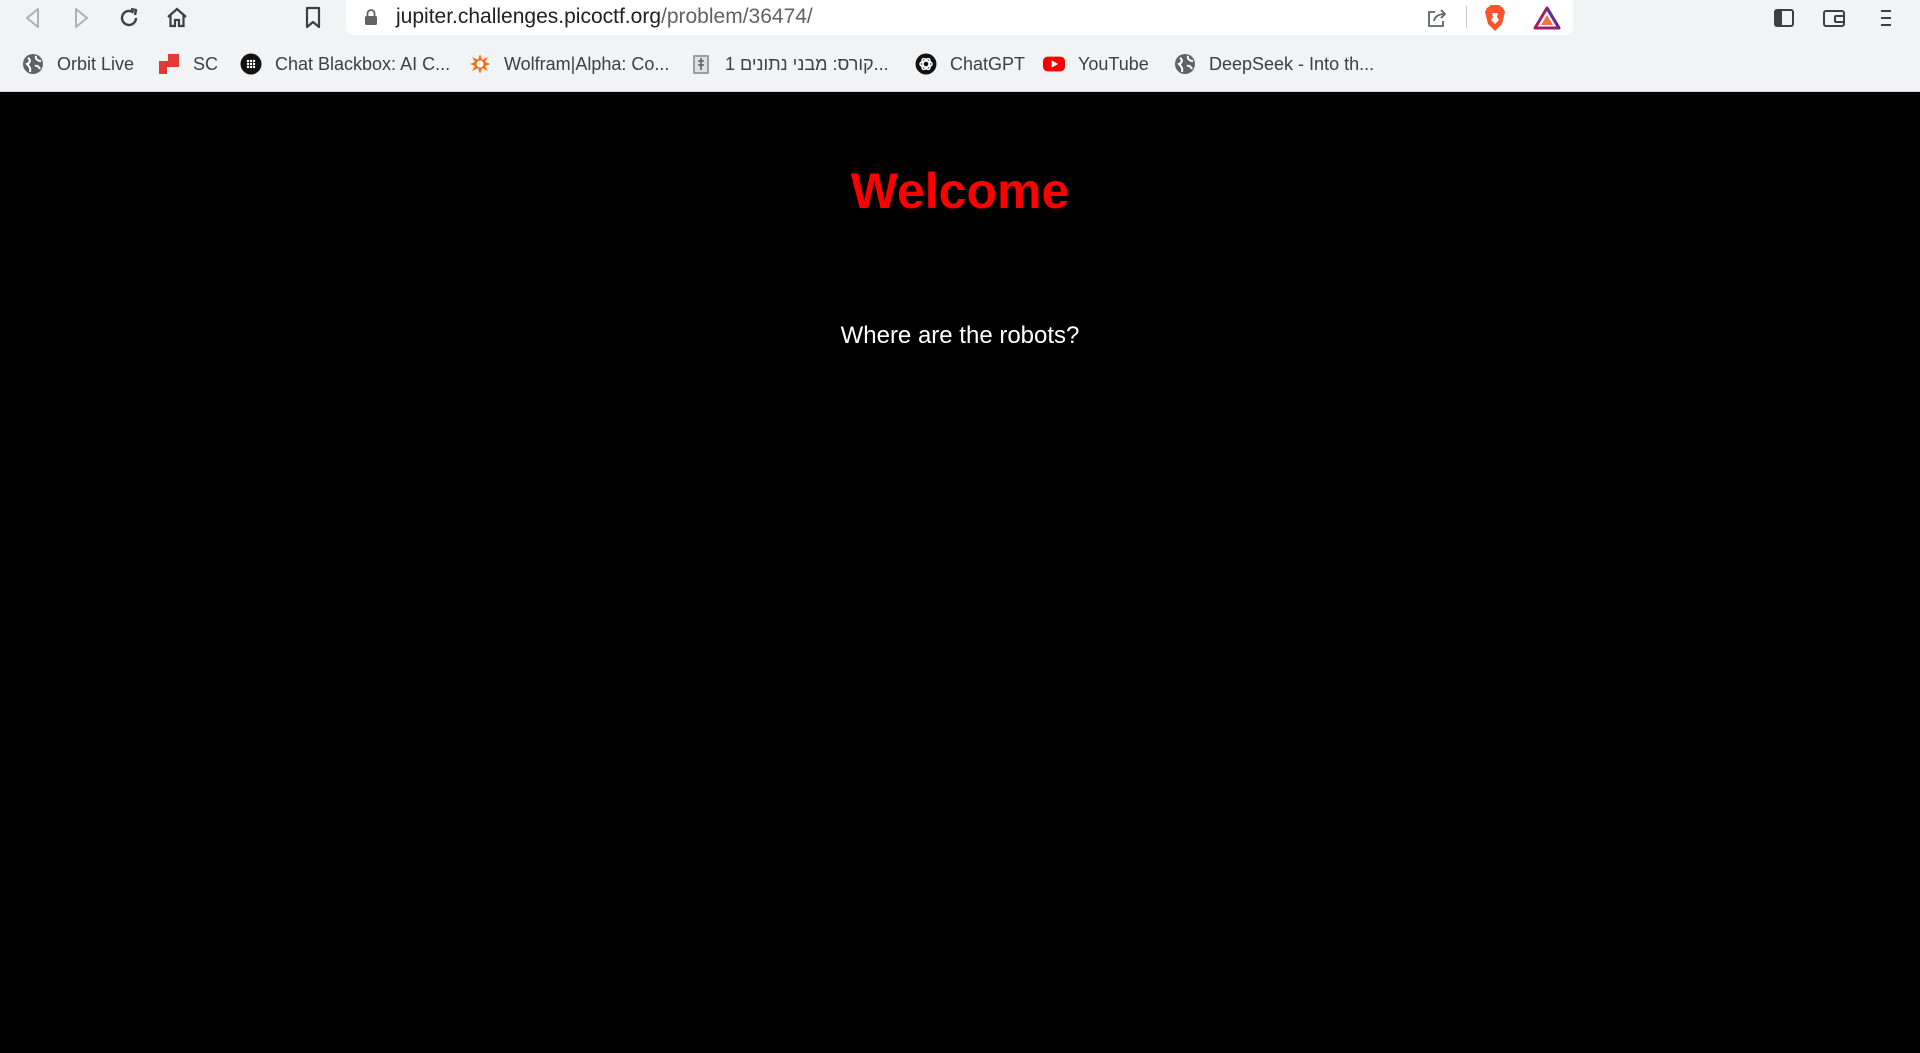 Image resolution: width=1920 pixels, height=1053 pixels. What do you see at coordinates (737, 16) in the screenshot?
I see `url-path: /problem/36474/` at bounding box center [737, 16].